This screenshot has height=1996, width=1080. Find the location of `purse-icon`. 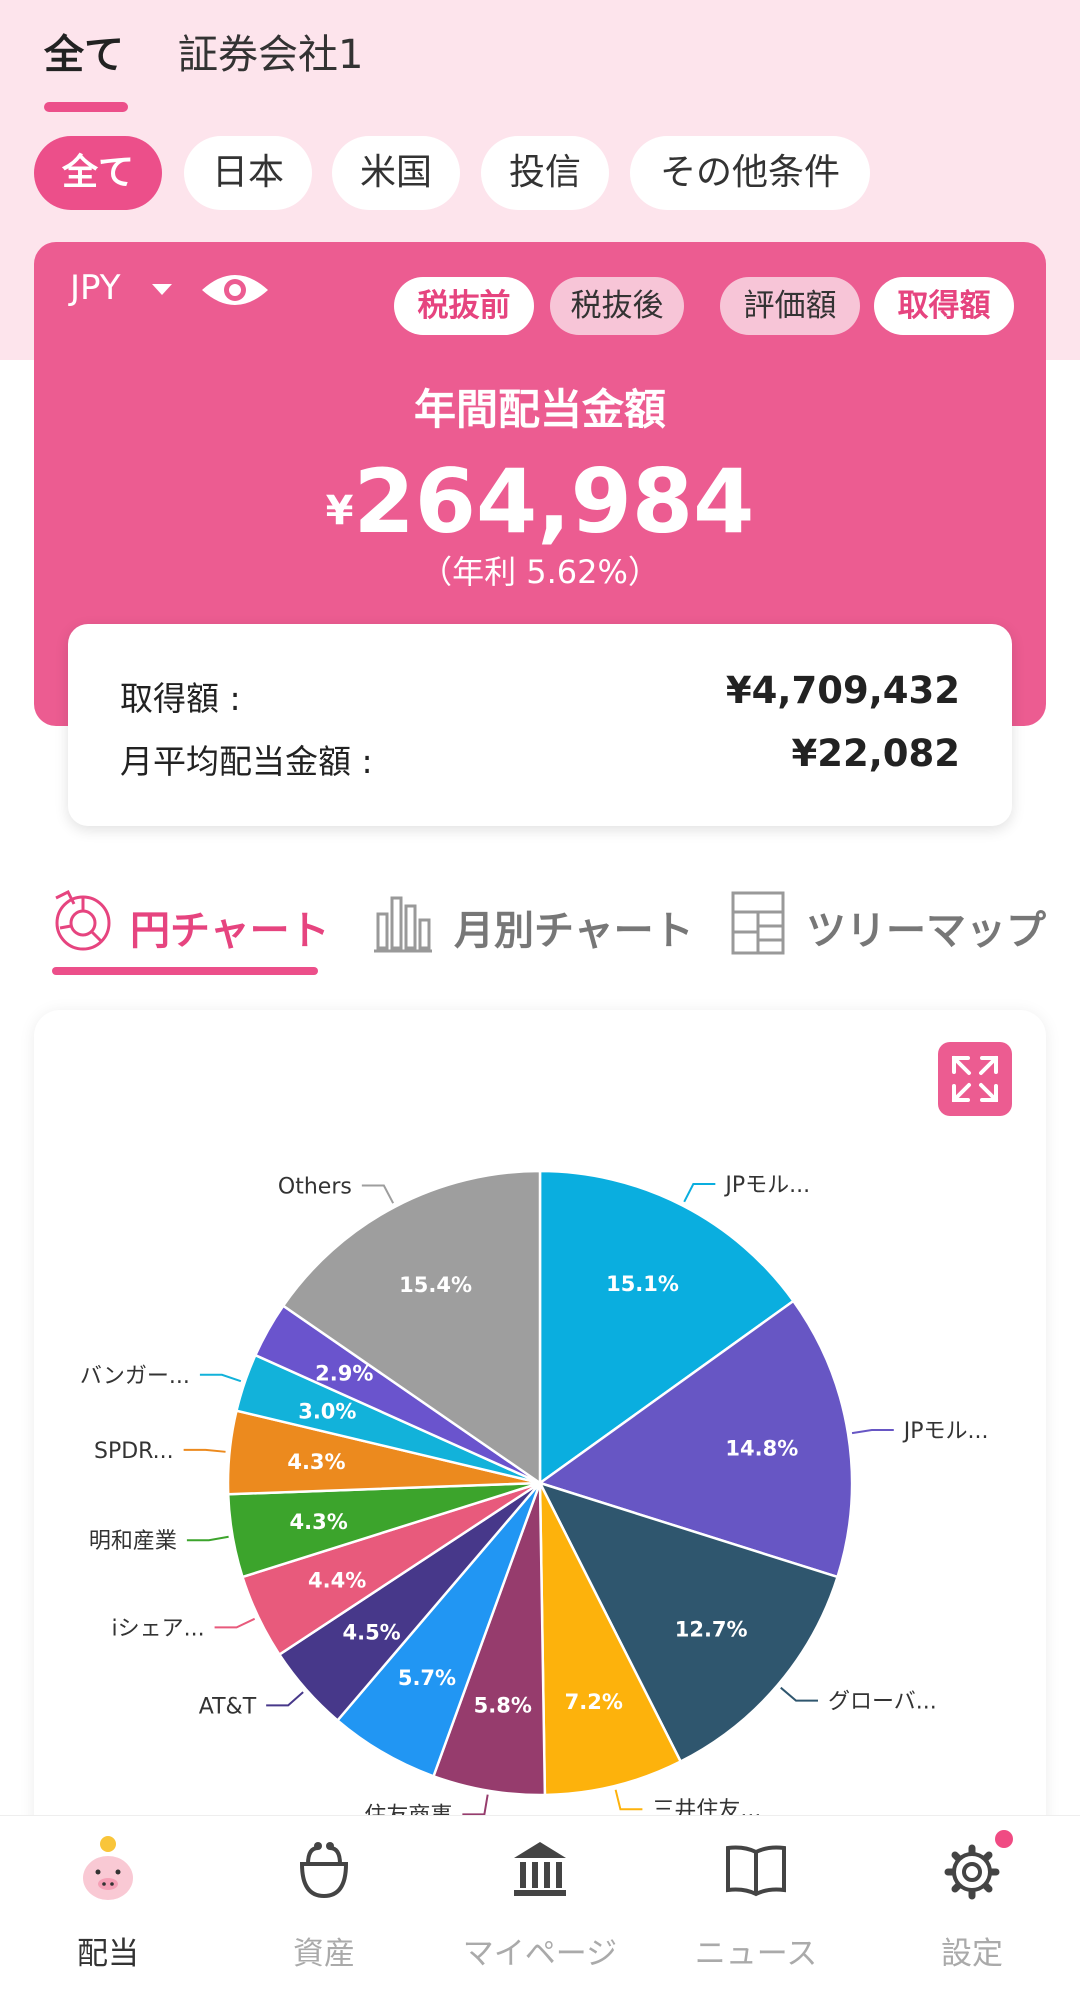

purse-icon is located at coordinates (324, 1870).